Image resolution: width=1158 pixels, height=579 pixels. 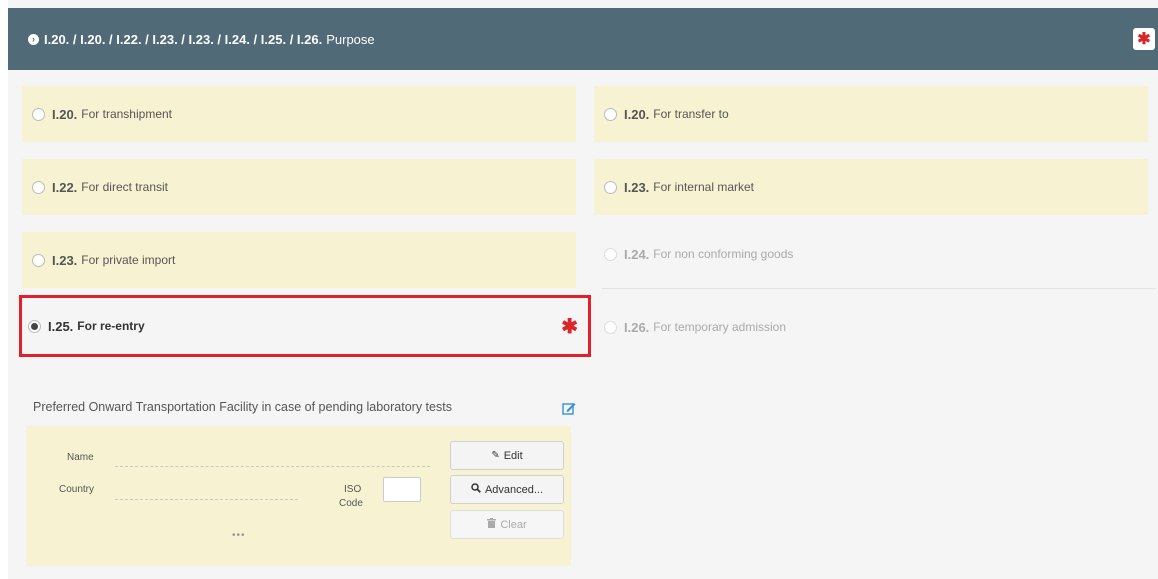 I want to click on radio-non-conforming, so click(x=610, y=254).